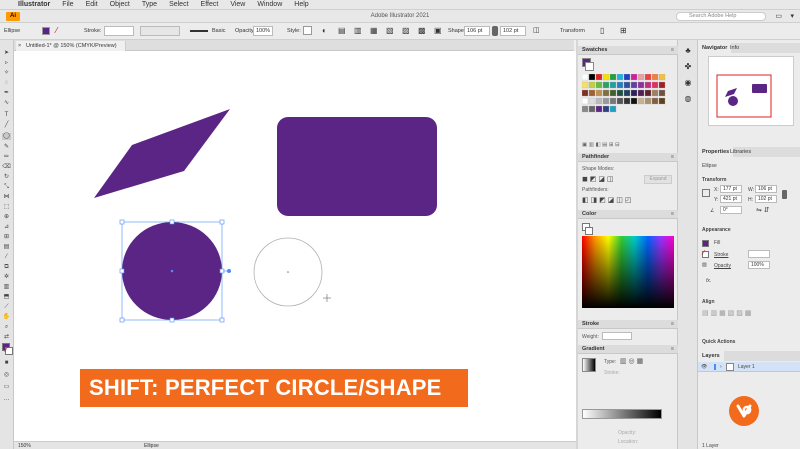  What do you see at coordinates (358, 30) in the screenshot?
I see `distribute-icon: ▥` at bounding box center [358, 30].